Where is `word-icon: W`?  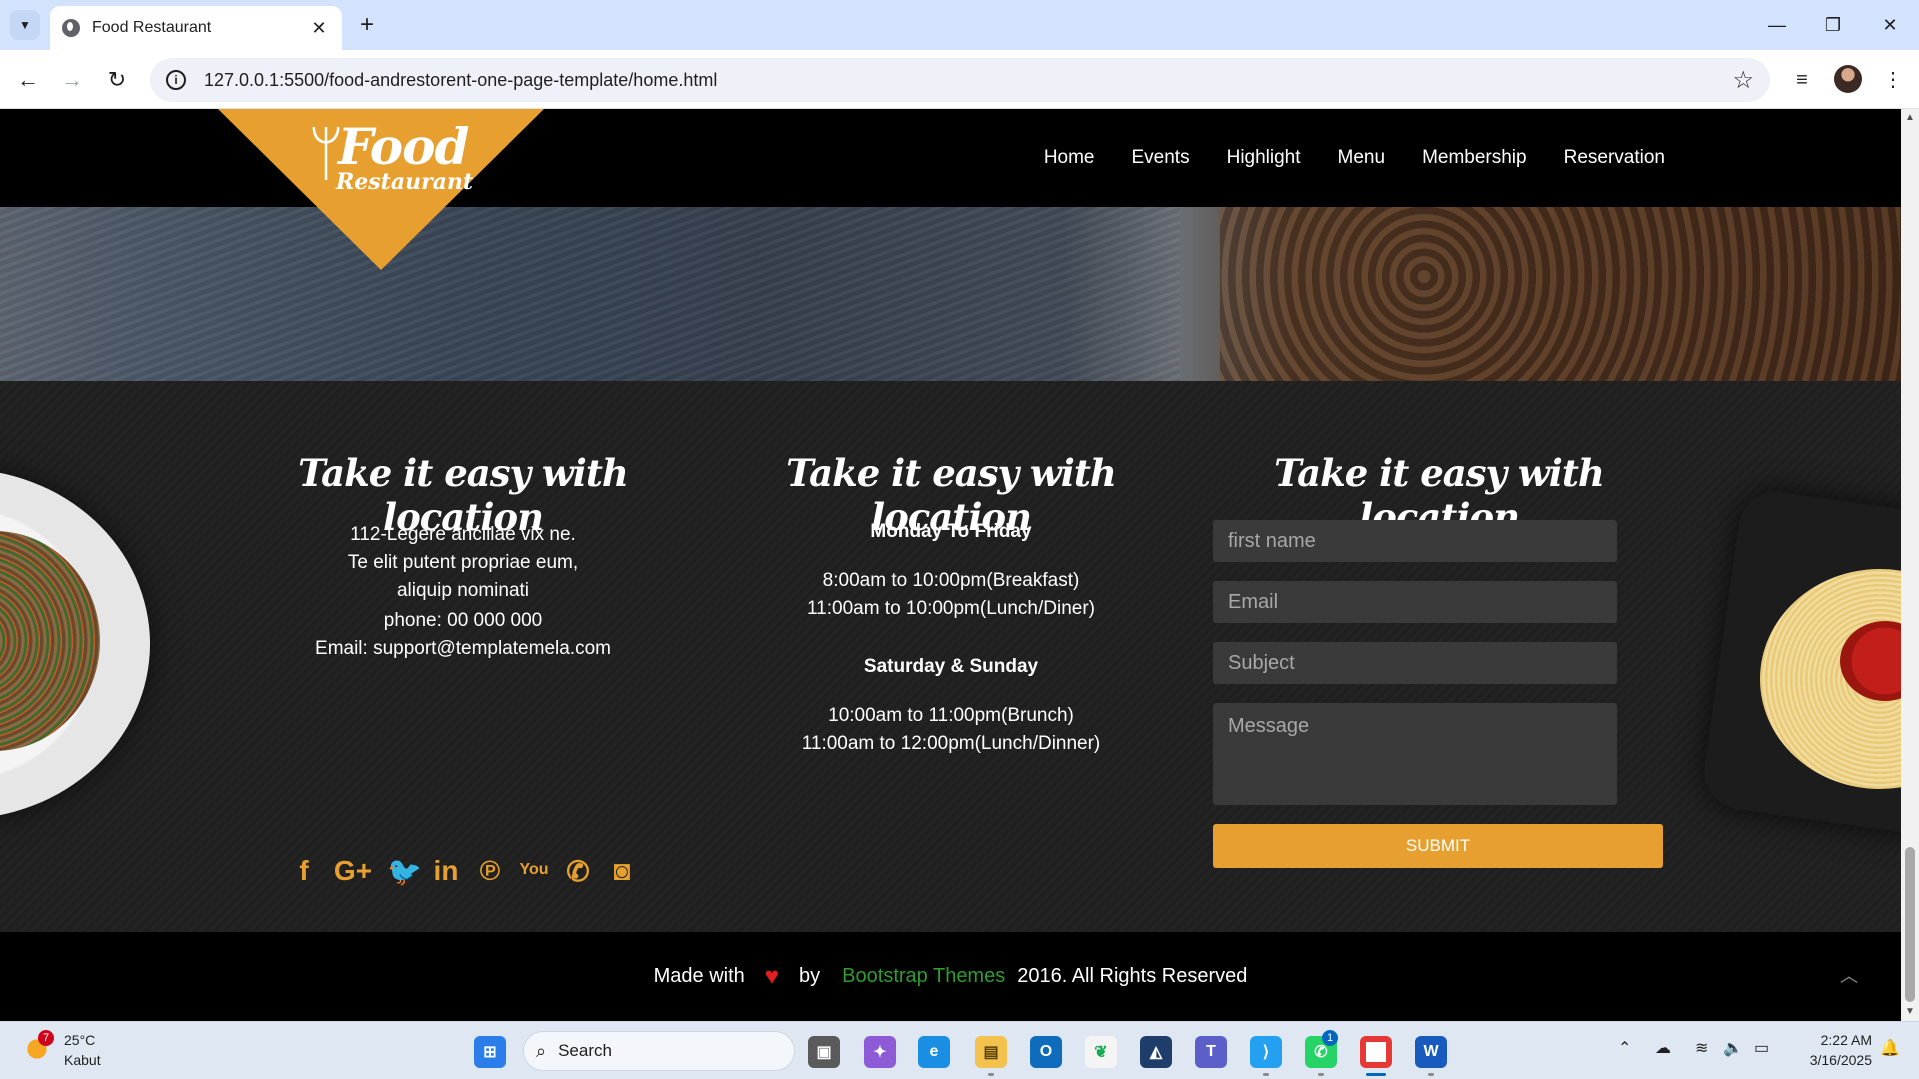 word-icon: W is located at coordinates (1431, 1052).